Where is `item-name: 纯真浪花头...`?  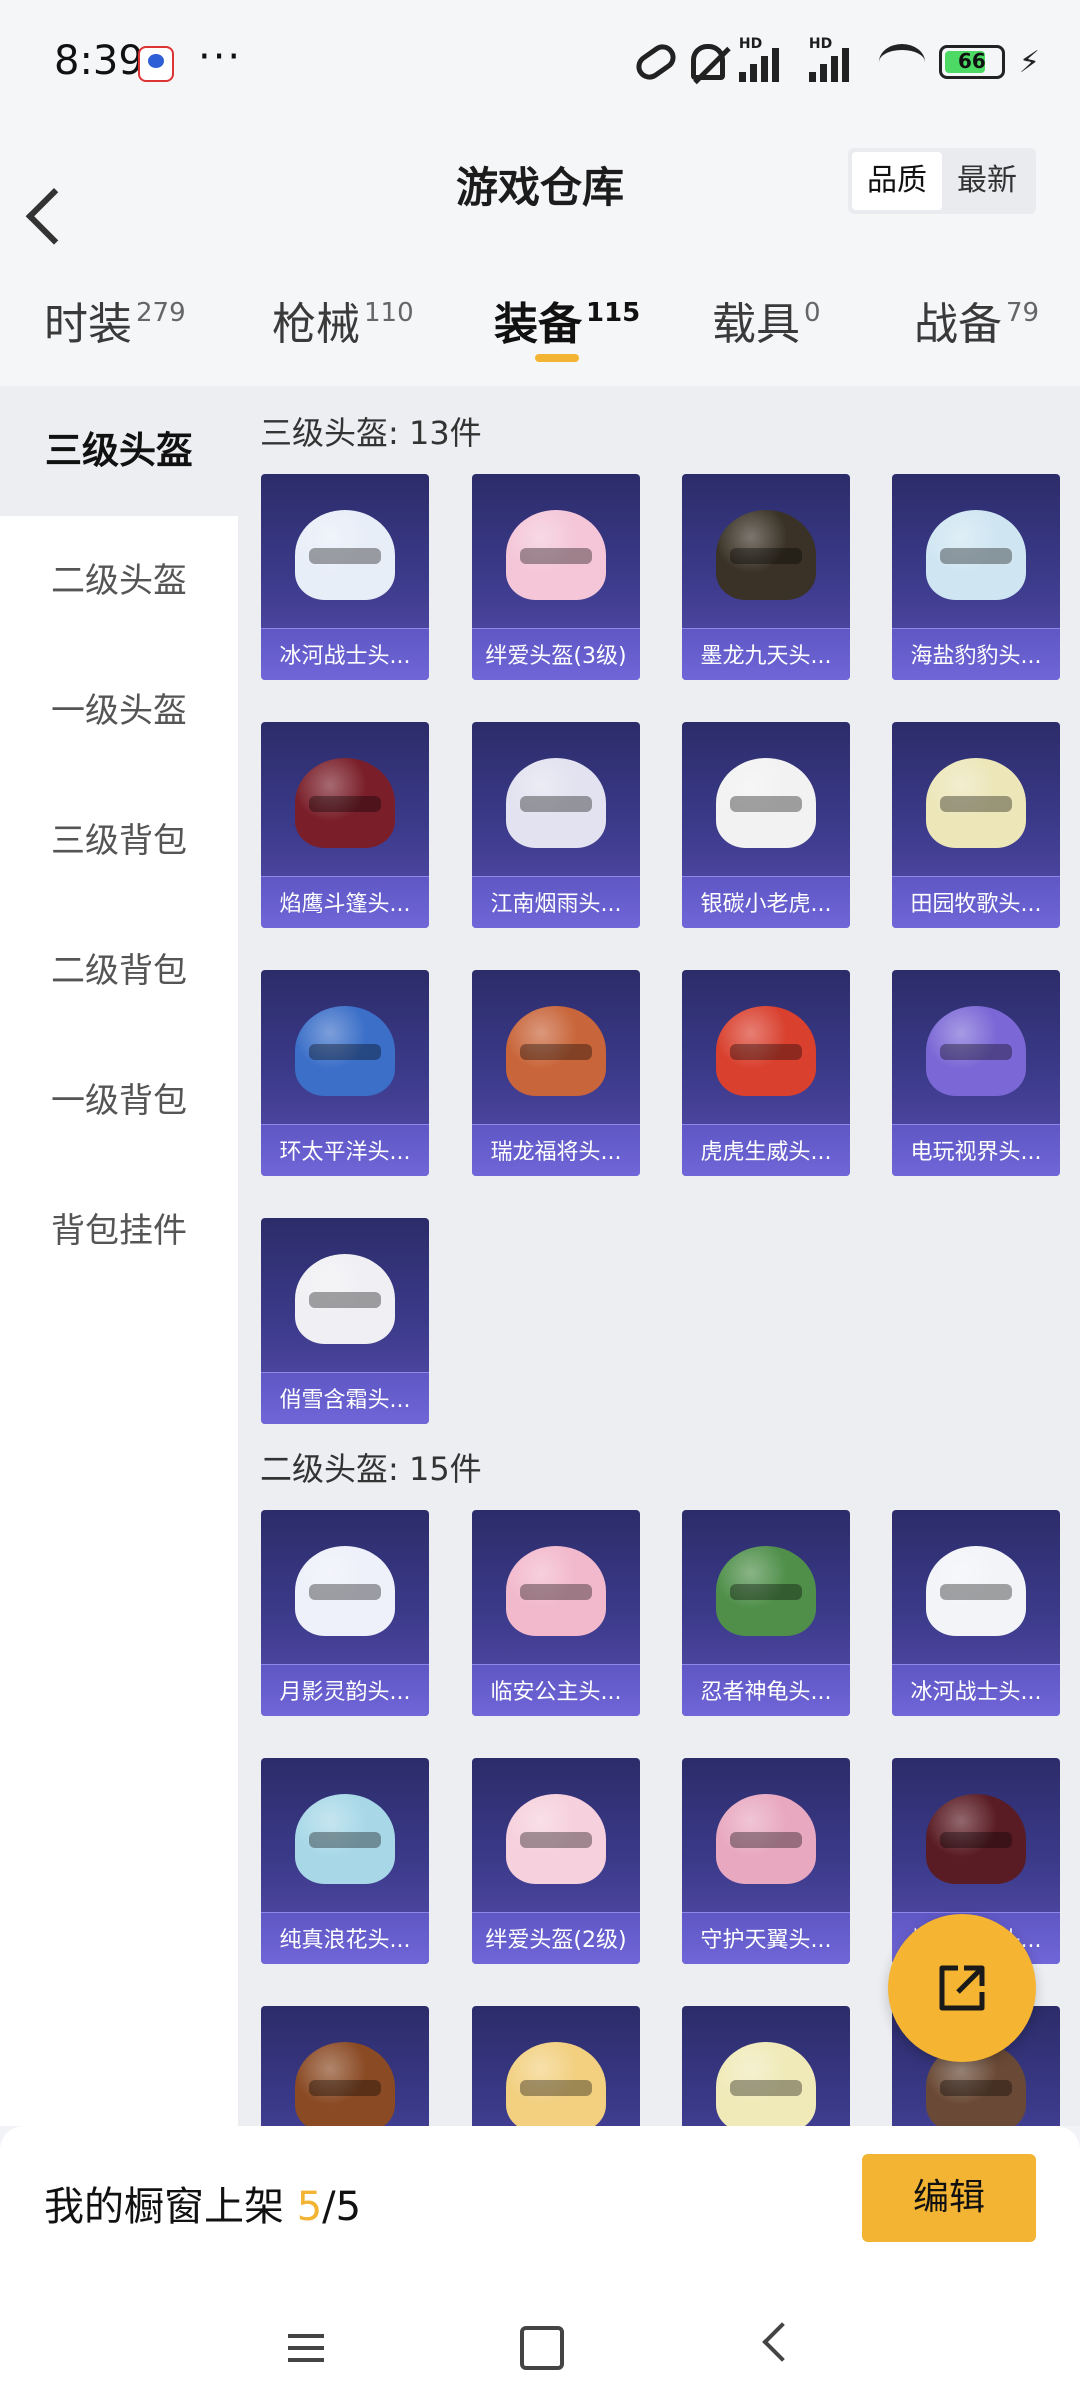
item-name: 纯真浪花头... is located at coordinates (345, 1940).